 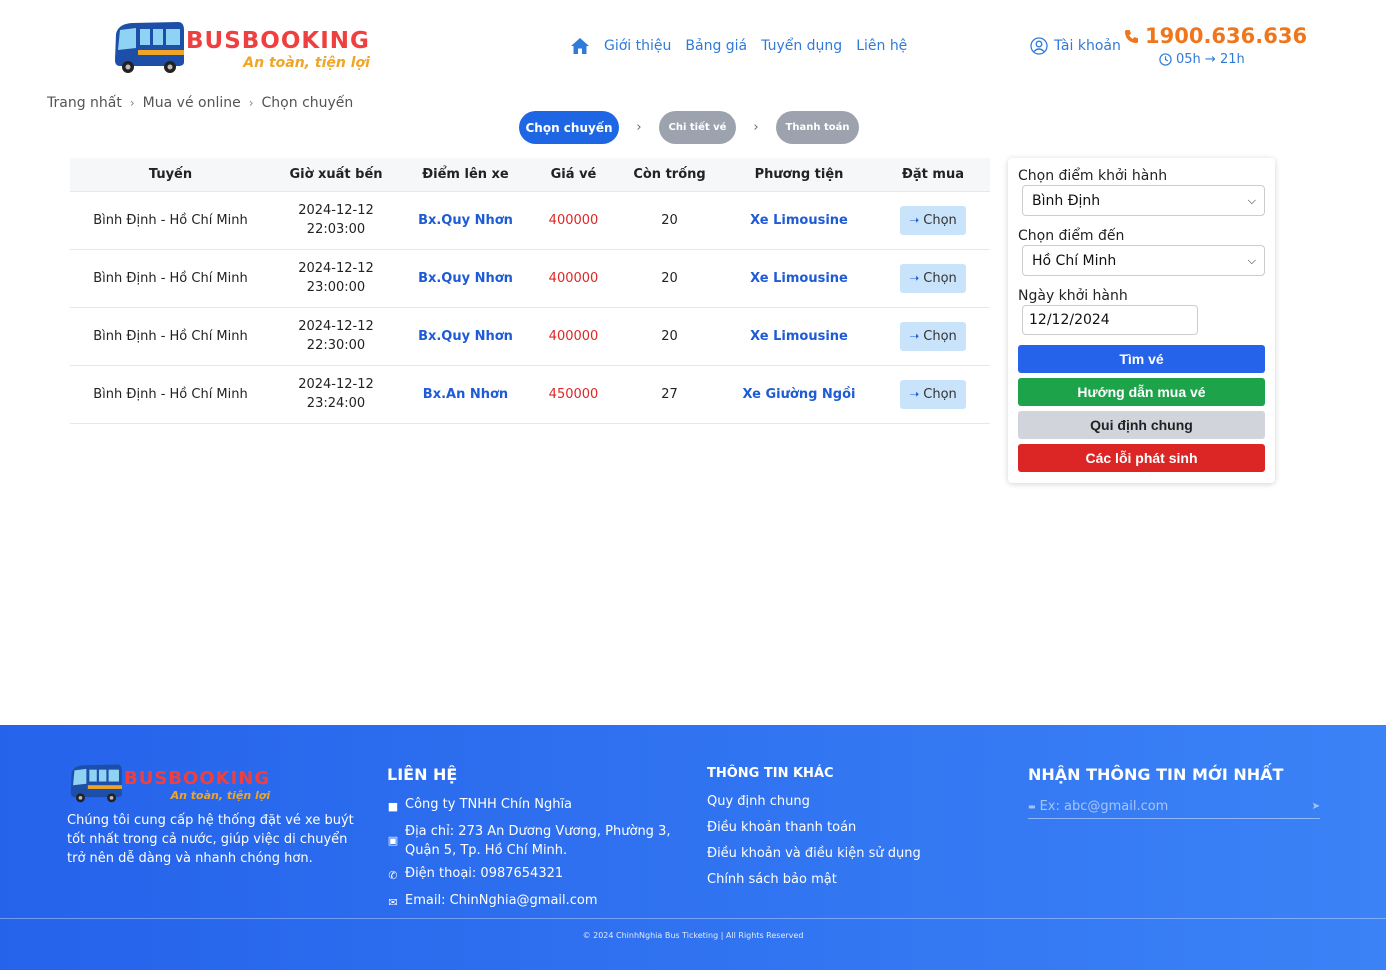 I want to click on header-vehicle: Phương tiện, so click(x=799, y=175).